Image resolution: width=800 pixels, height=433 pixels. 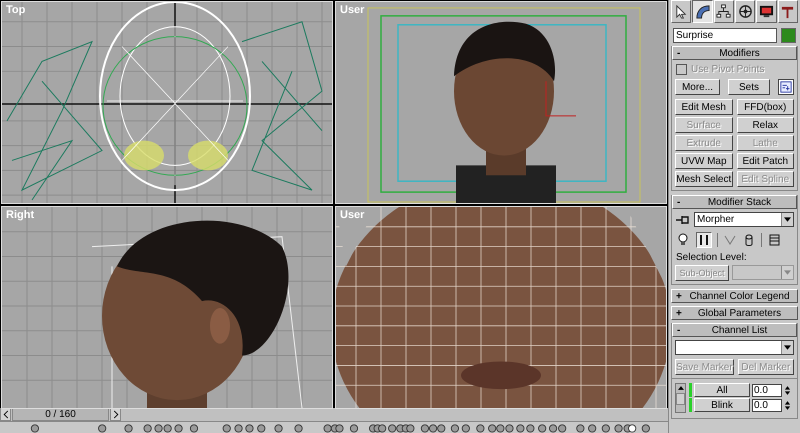 I want to click on rollout-header: + Channel Color Legend, so click(x=734, y=296).